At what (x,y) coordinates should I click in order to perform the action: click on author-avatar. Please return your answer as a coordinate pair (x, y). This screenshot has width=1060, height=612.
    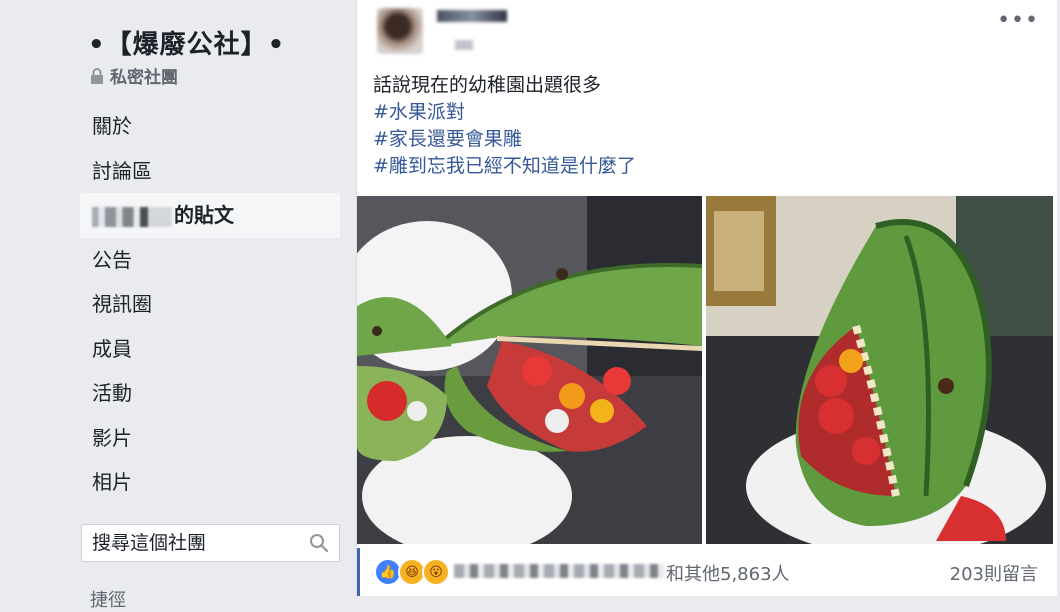
    Looking at the image, I should click on (400, 31).